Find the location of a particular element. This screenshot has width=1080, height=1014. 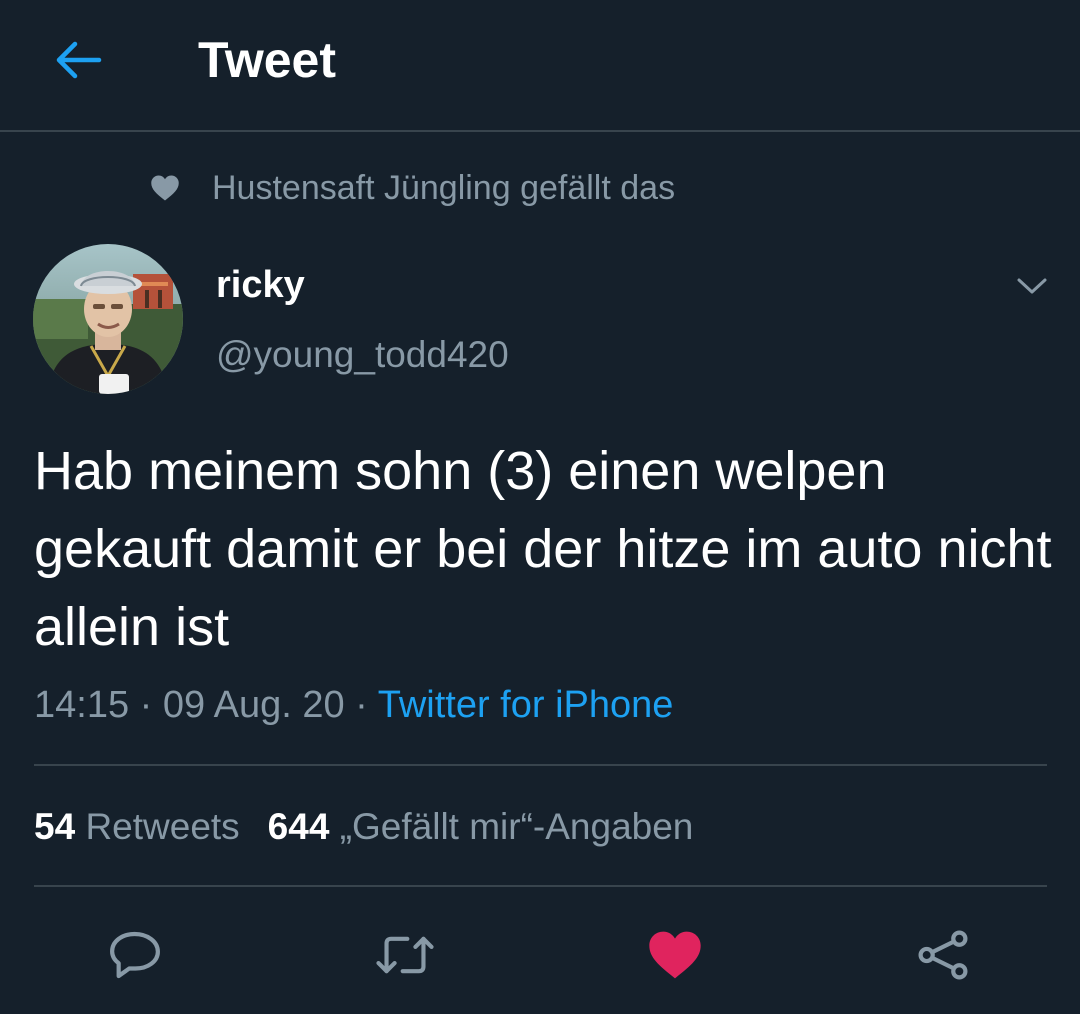

back-arrow-icon is located at coordinates (79, 60).